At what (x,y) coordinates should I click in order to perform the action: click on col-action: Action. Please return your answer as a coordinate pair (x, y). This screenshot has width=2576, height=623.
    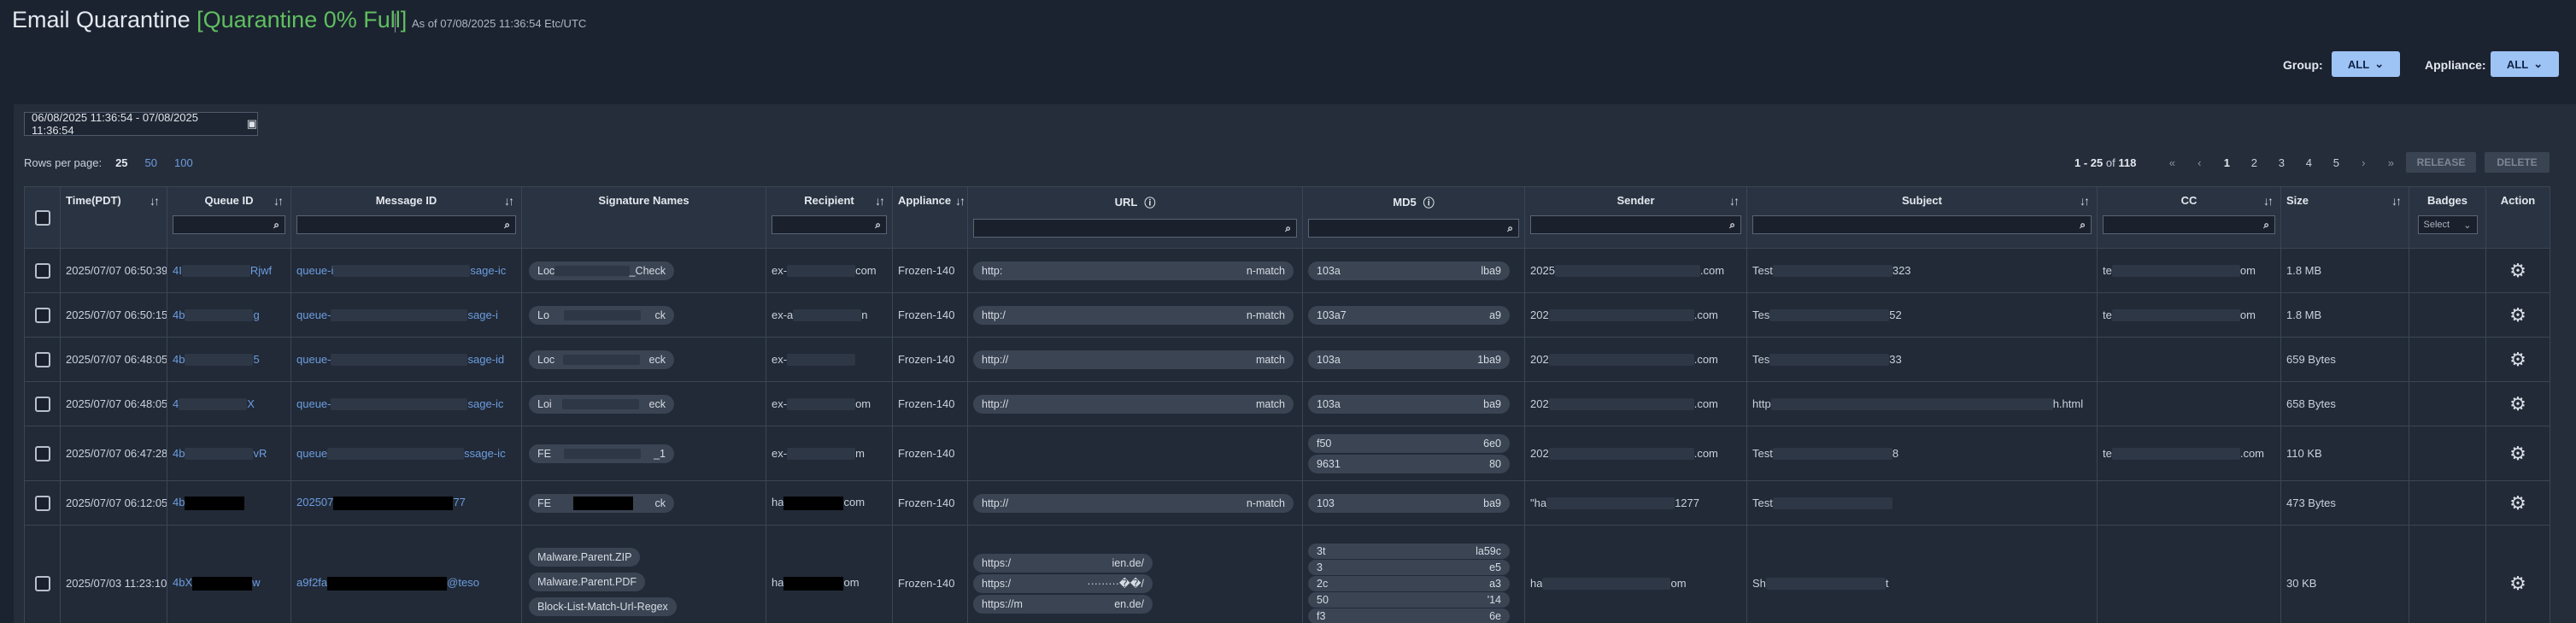
    Looking at the image, I should click on (2517, 218).